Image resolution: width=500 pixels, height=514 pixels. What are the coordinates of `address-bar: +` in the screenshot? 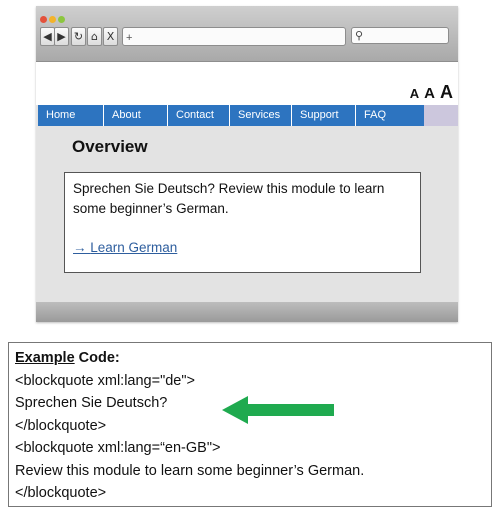 It's located at (234, 36).